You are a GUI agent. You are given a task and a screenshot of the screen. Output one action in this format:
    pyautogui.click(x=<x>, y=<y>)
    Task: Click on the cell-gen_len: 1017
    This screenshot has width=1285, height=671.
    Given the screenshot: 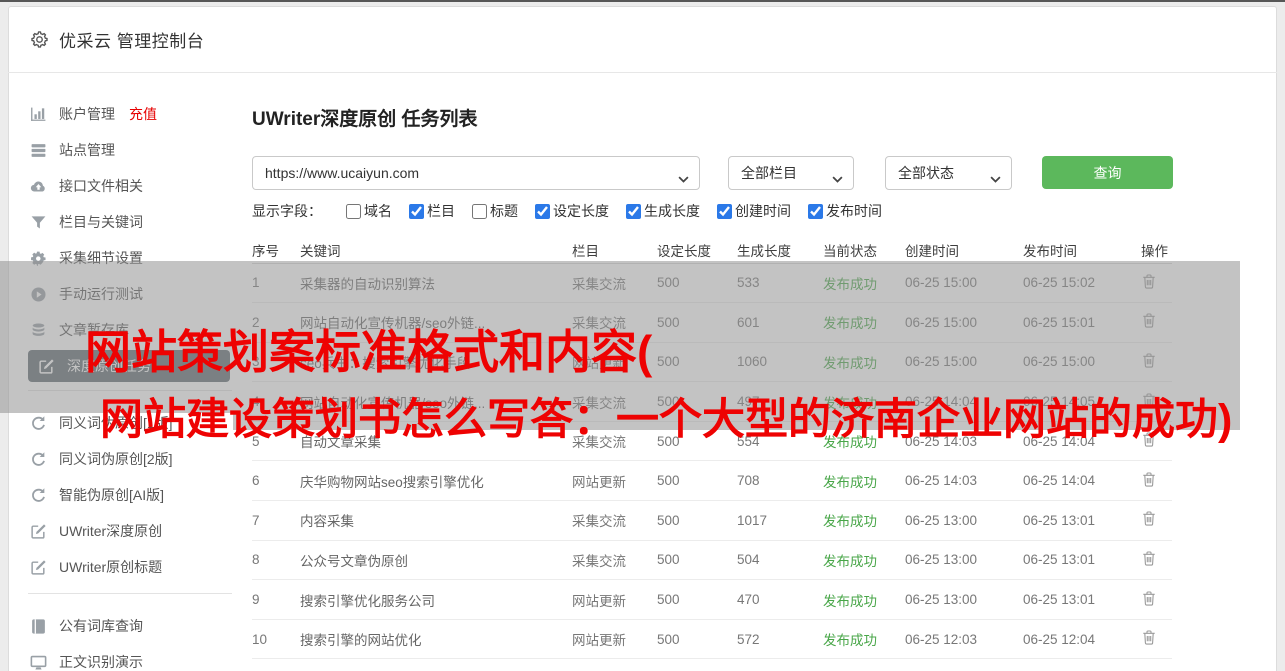 What is the action you would take?
    pyautogui.click(x=780, y=520)
    